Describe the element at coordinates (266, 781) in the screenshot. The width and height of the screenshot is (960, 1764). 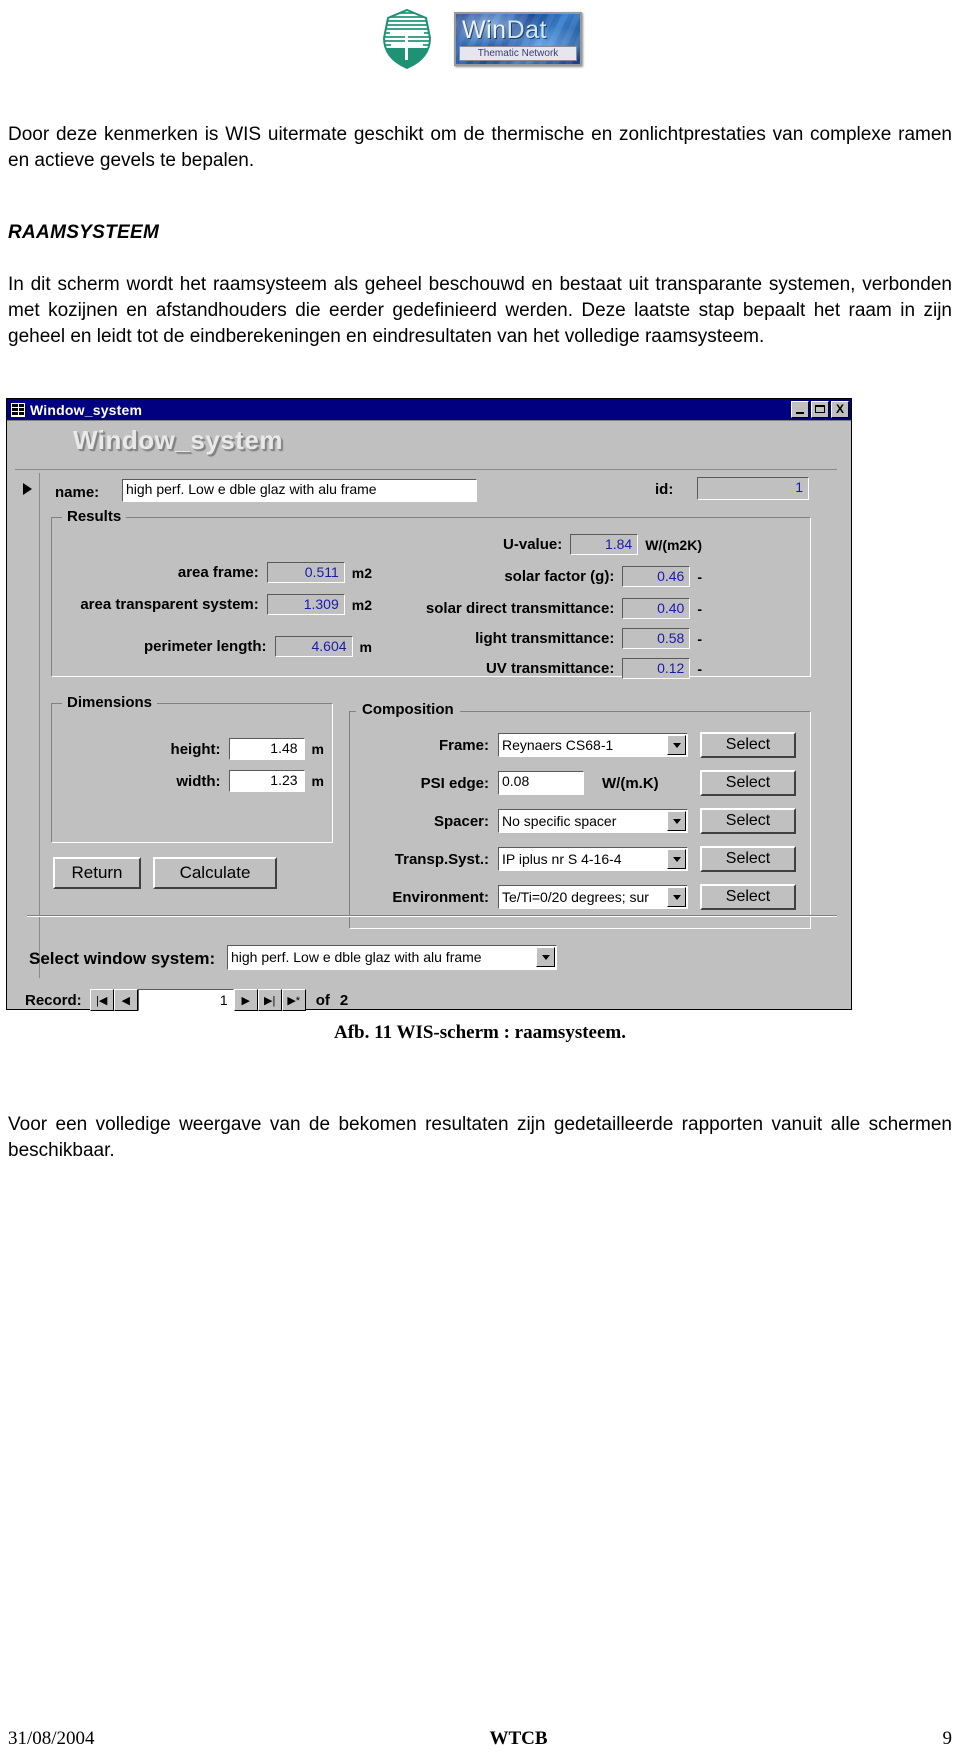
I see `width-input: 1.23` at that location.